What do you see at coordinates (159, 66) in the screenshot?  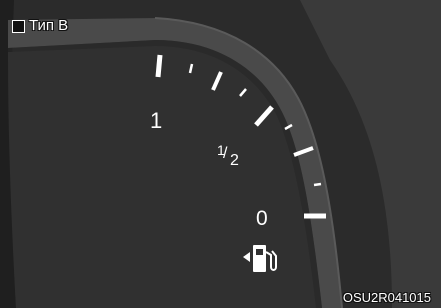 I see `tick-major-full` at bounding box center [159, 66].